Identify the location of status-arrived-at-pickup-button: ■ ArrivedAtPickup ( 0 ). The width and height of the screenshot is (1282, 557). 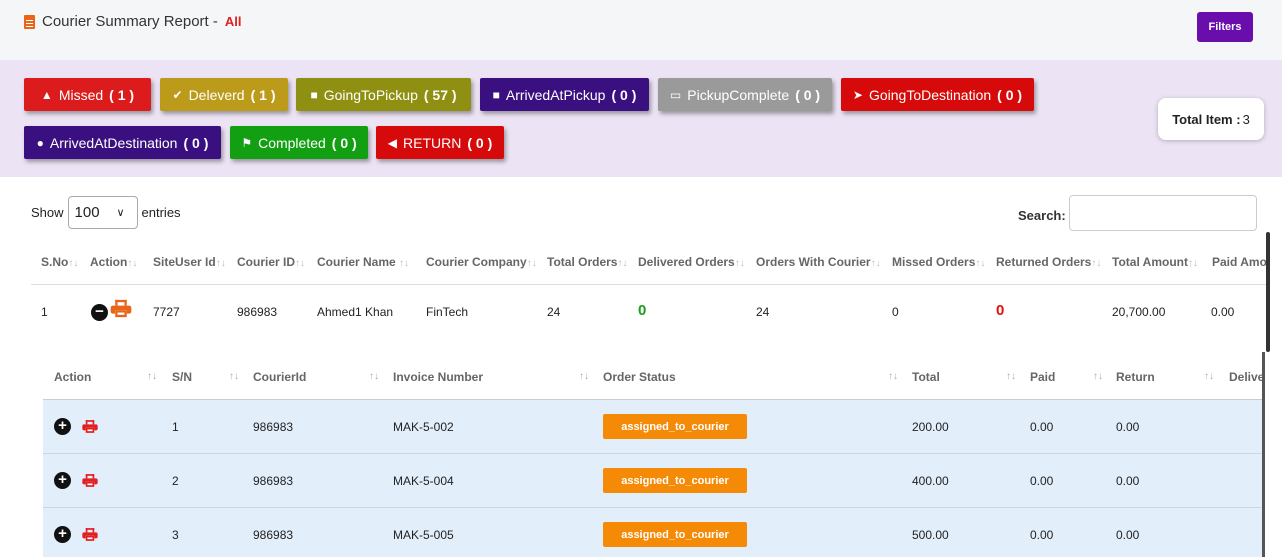
(564, 94).